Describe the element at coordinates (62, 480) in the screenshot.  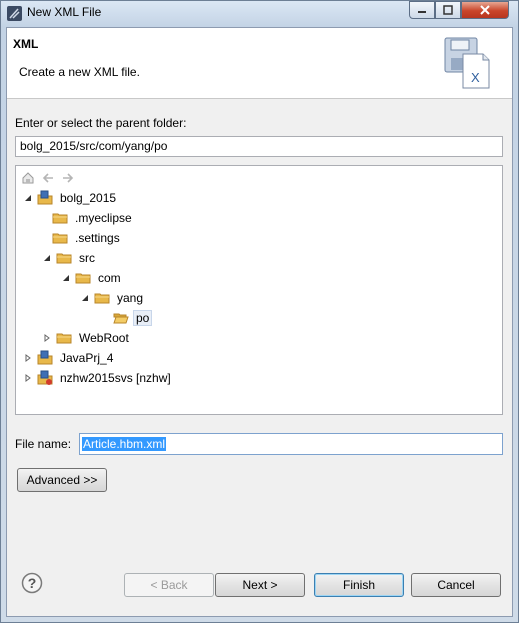
I see `advanced-button: Advanced >>` at that location.